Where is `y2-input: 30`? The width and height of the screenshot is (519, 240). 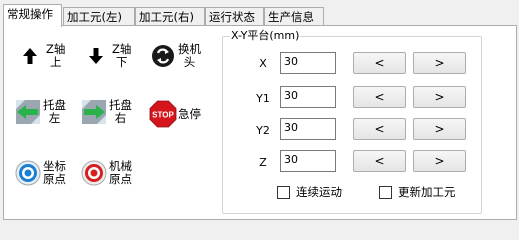
y2-input: 30 is located at coordinates (308, 129).